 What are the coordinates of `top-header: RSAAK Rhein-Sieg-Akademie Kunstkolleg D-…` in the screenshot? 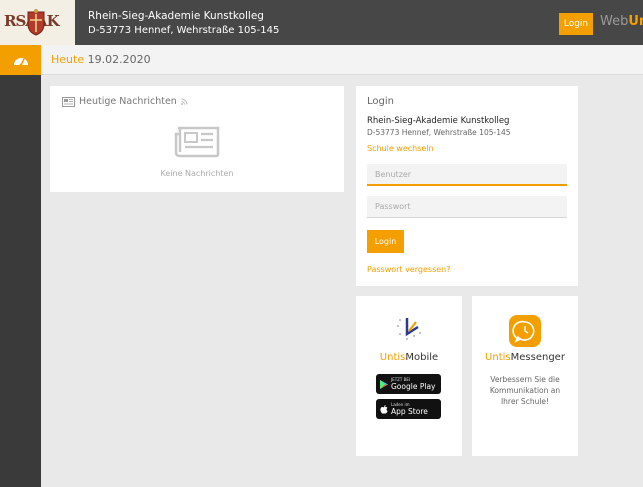 It's located at (321, 22).